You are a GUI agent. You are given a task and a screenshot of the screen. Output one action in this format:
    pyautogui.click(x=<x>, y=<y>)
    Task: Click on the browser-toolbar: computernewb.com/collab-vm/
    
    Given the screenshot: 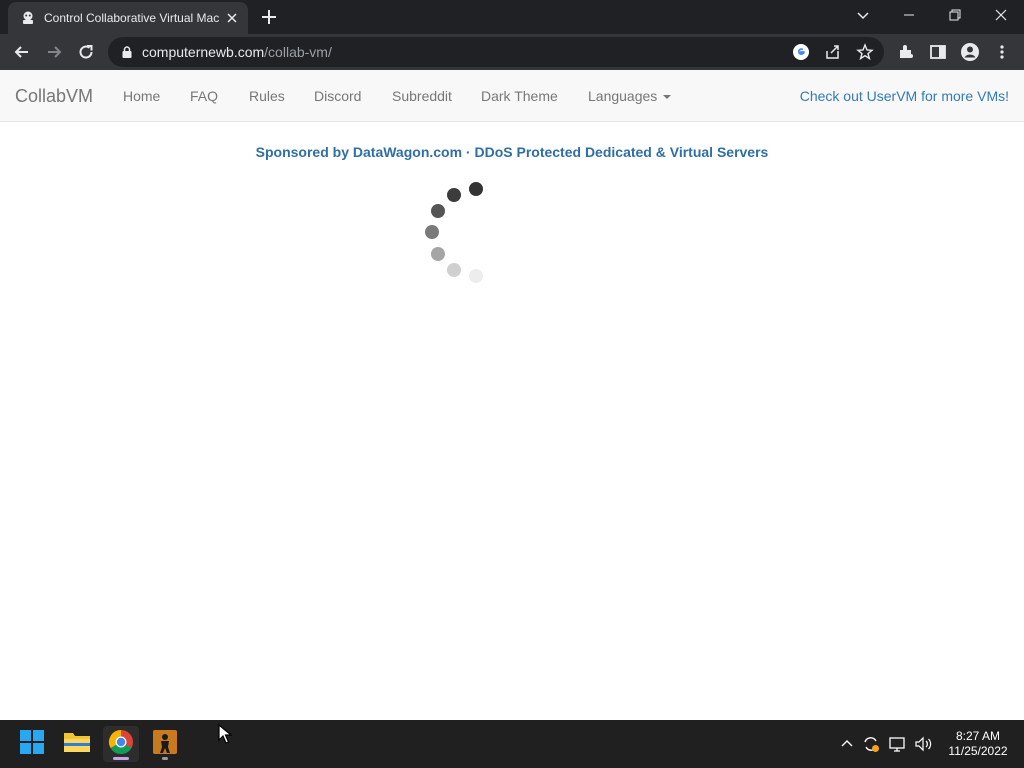 What is the action you would take?
    pyautogui.click(x=512, y=52)
    